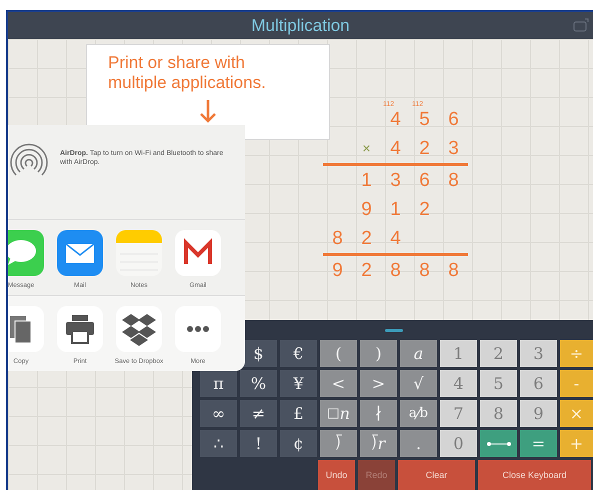 This screenshot has width=593, height=490. I want to click on keyboard-key: ∞, so click(218, 413).